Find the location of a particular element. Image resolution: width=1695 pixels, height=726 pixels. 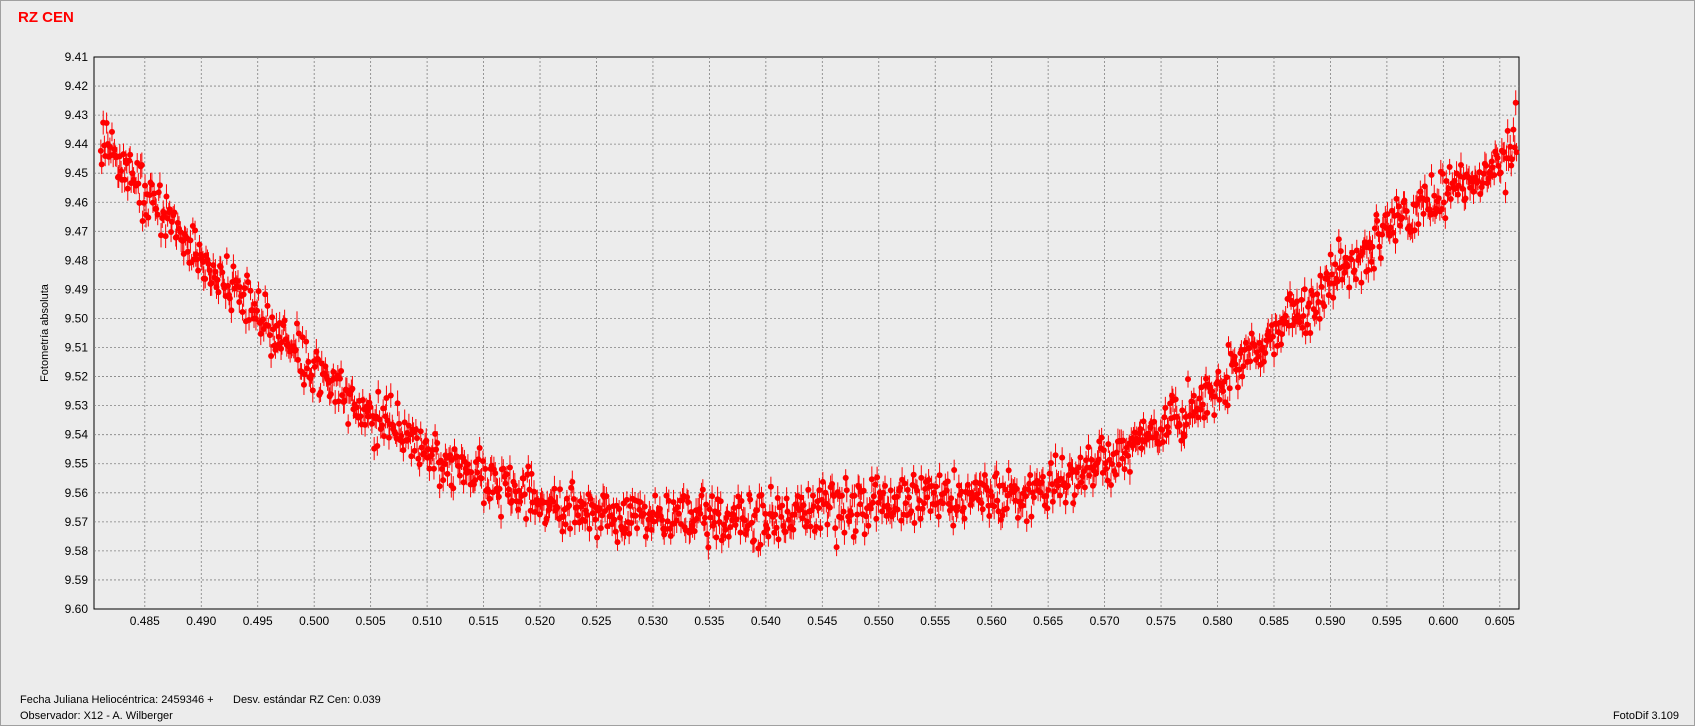

y-tick-label: 9.50 is located at coordinates (77, 318).